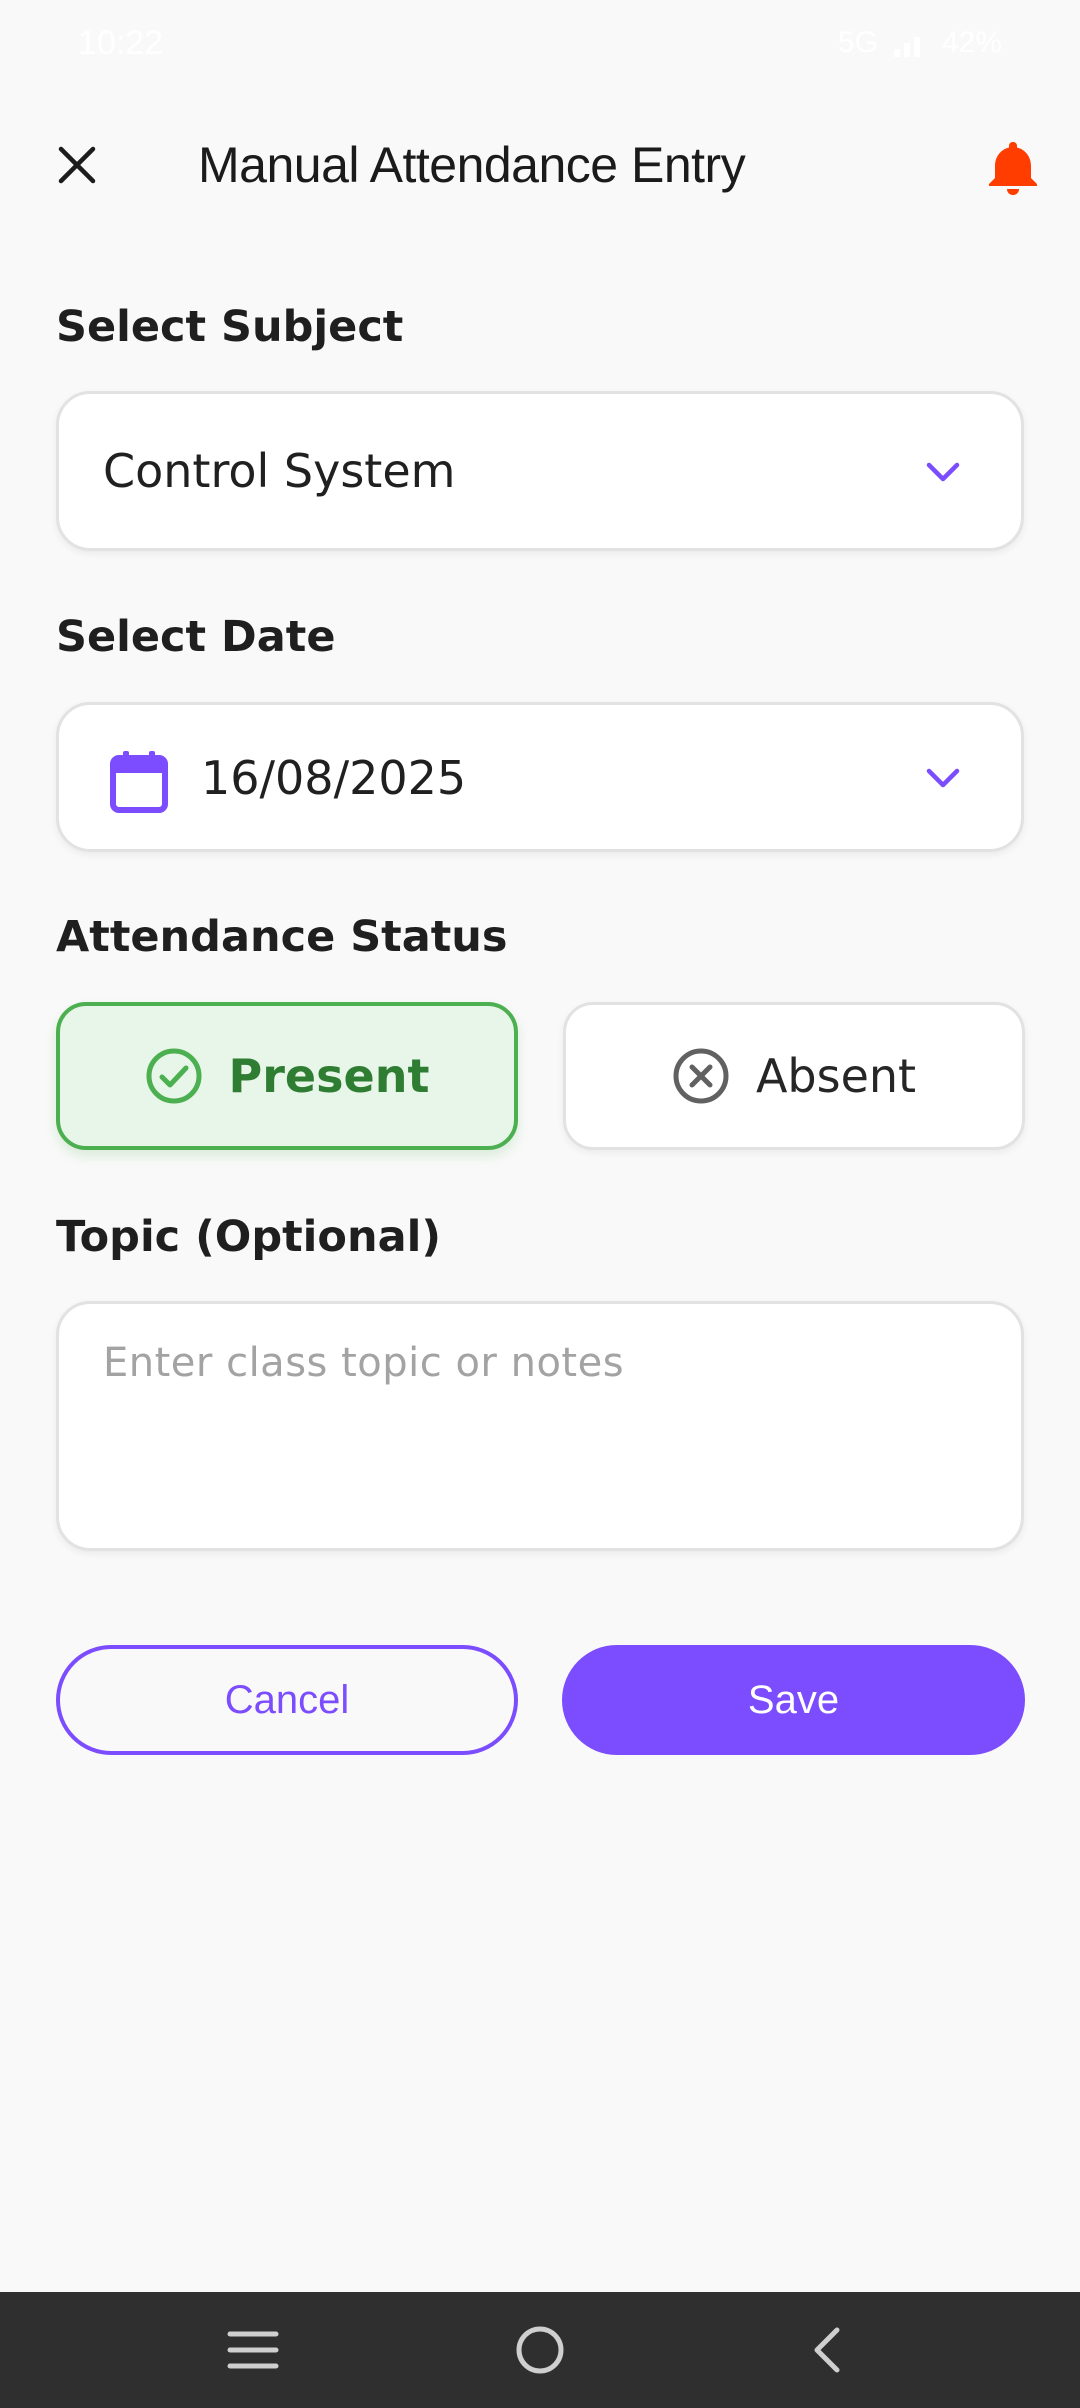 This screenshot has height=2408, width=1080. I want to click on status-bar: 10:22 5G 42%, so click(540, 43).